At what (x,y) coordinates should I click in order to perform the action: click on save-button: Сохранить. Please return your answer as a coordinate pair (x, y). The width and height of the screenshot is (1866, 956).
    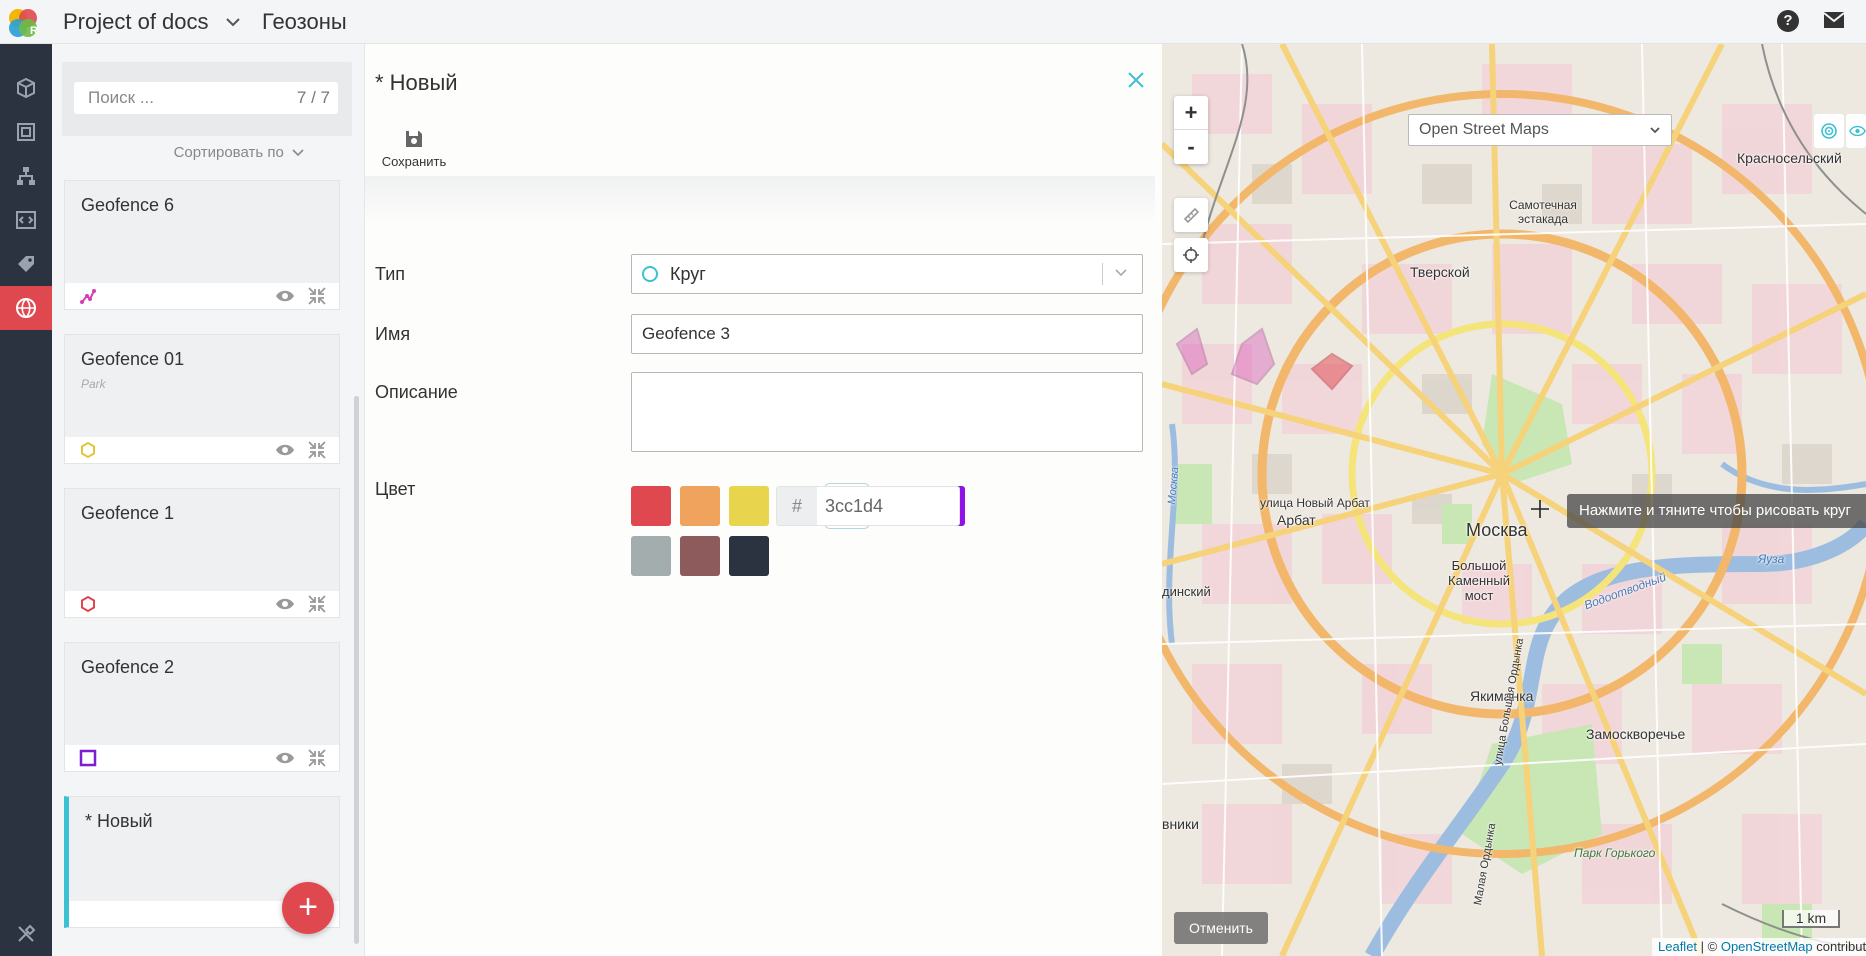
    Looking at the image, I should click on (414, 153).